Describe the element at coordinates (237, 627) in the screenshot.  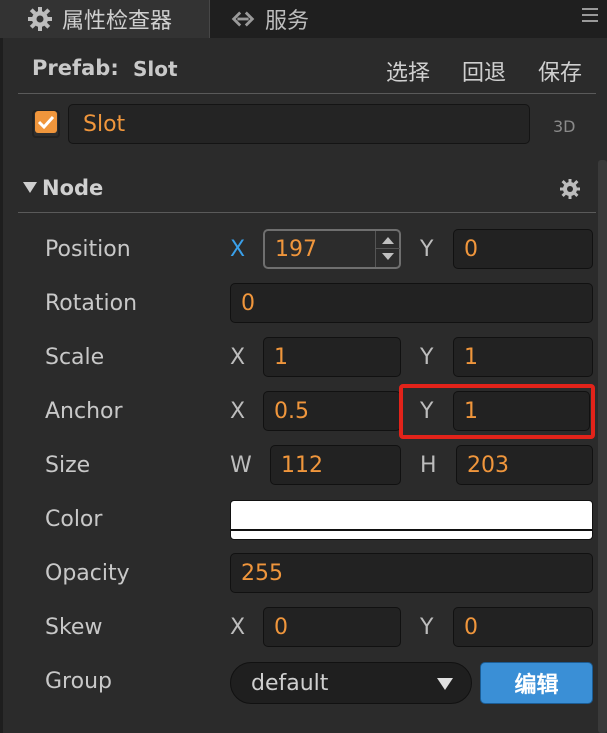
I see `skew-x-axis-label: X` at that location.